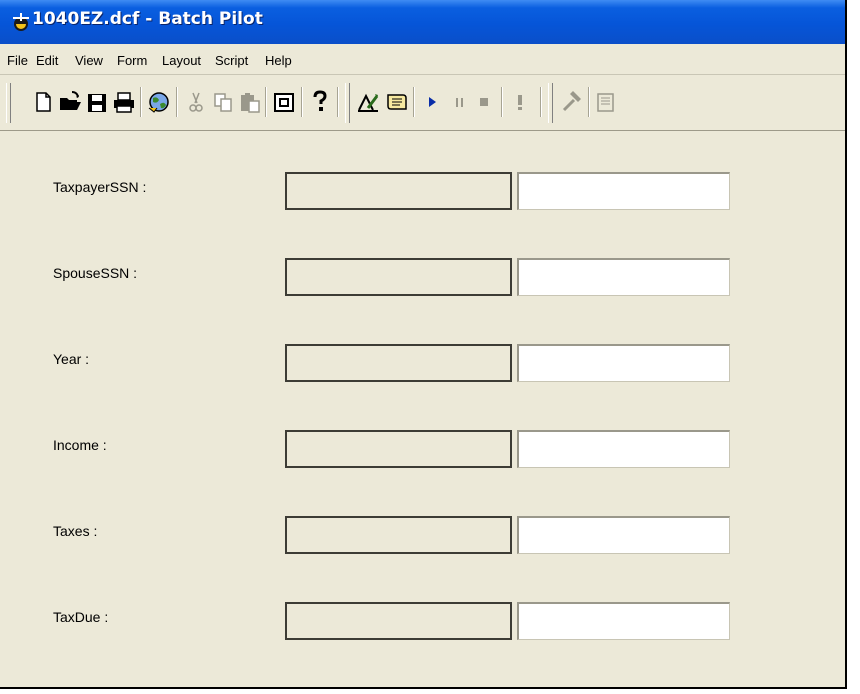  I want to click on taxes-mapping-box, so click(398, 535).